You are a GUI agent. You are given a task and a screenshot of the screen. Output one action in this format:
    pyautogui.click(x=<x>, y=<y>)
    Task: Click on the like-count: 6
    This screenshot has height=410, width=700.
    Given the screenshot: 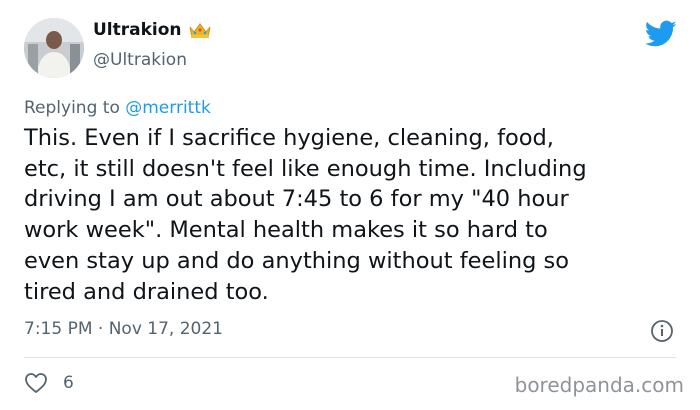 What is the action you would take?
    pyautogui.click(x=68, y=383)
    